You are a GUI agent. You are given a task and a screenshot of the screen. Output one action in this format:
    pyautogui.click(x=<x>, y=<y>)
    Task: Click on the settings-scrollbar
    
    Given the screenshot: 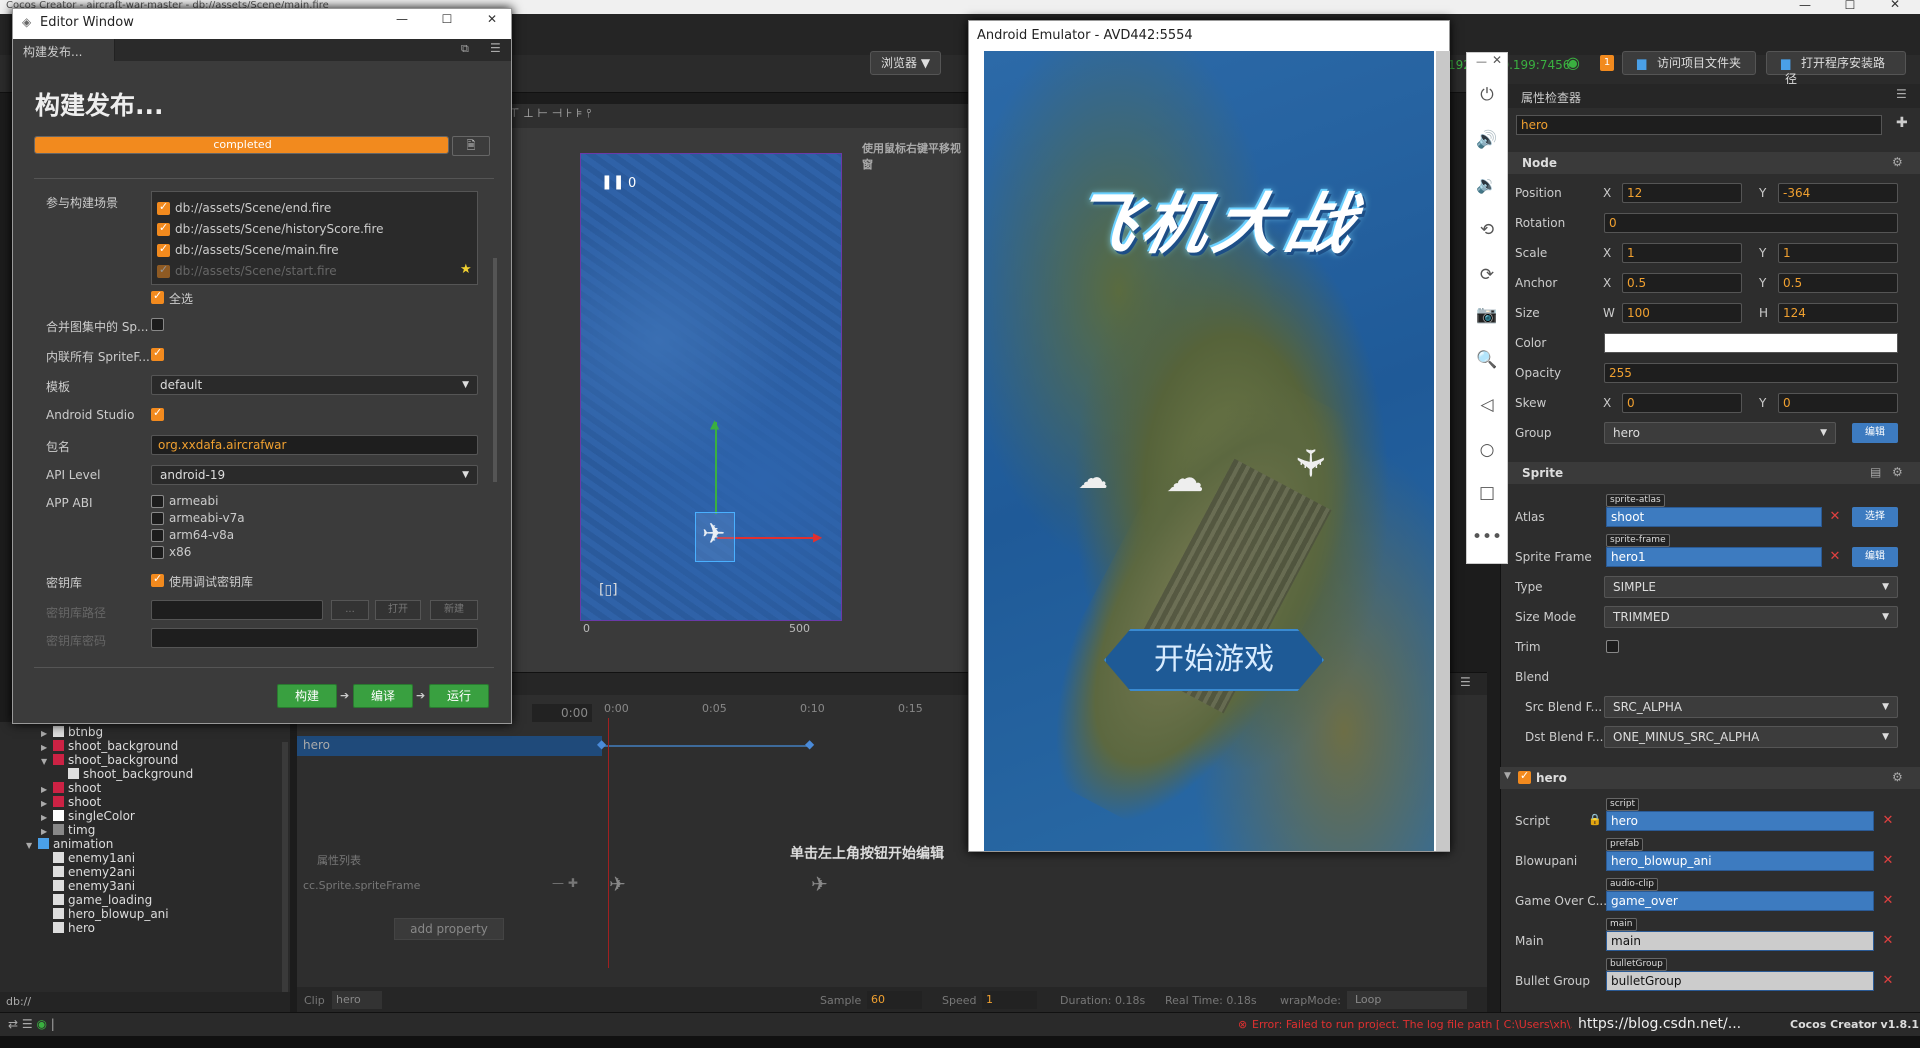 What is the action you would take?
    pyautogui.click(x=495, y=370)
    